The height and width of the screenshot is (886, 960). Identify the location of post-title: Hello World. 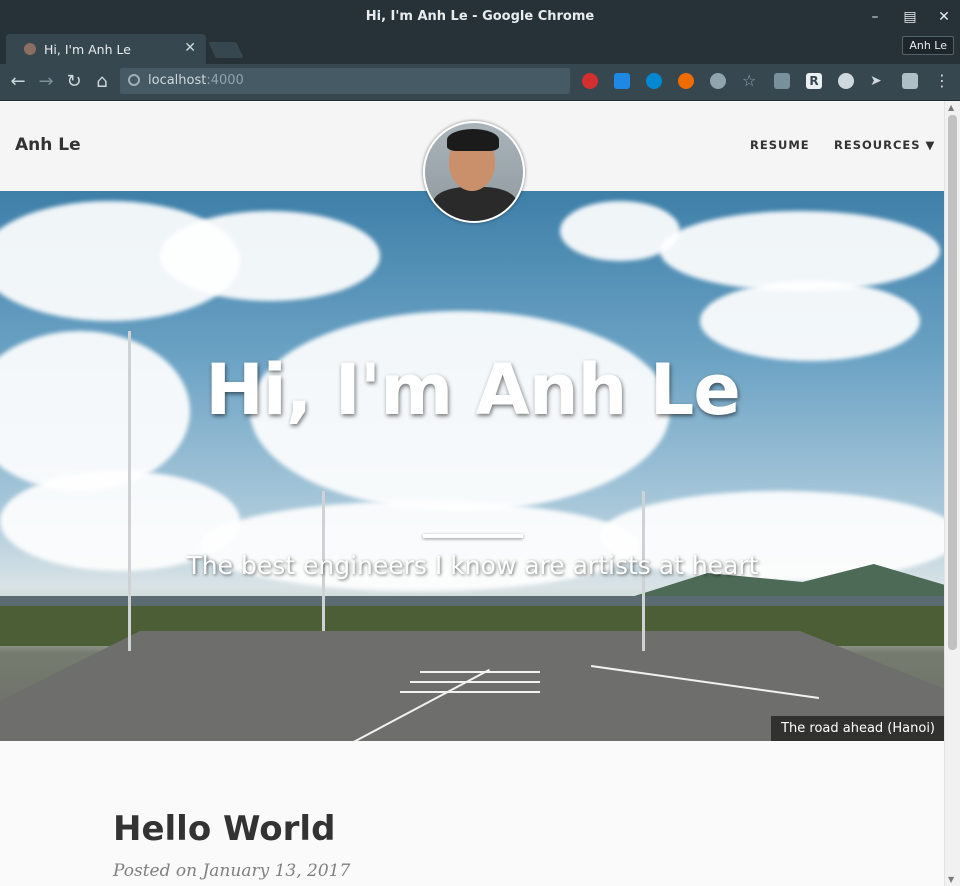
(224, 829).